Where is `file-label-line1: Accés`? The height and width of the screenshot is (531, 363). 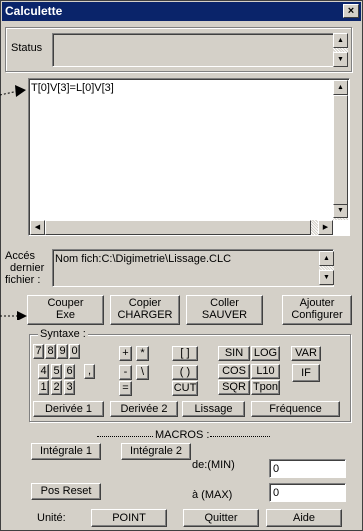 file-label-line1: Accés is located at coordinates (20, 256).